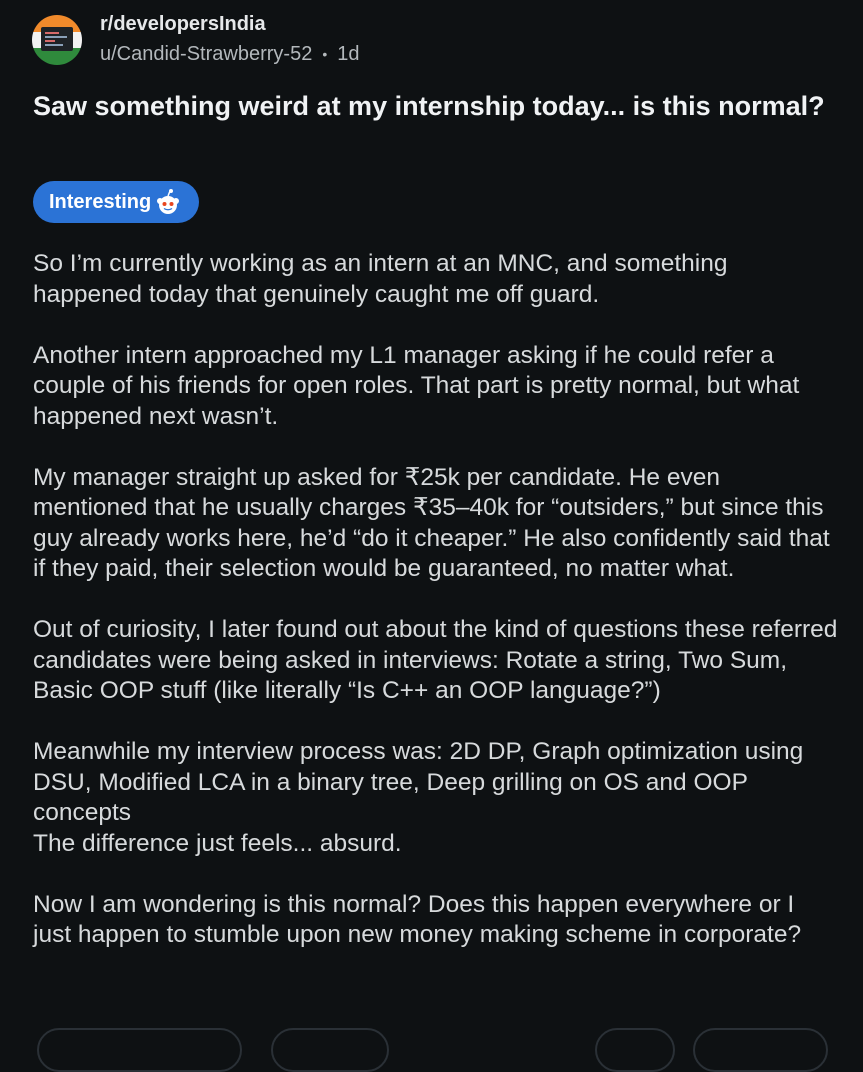 This screenshot has width=863, height=1072. Describe the element at coordinates (433, 1050) in the screenshot. I see `post-action-bar` at that location.